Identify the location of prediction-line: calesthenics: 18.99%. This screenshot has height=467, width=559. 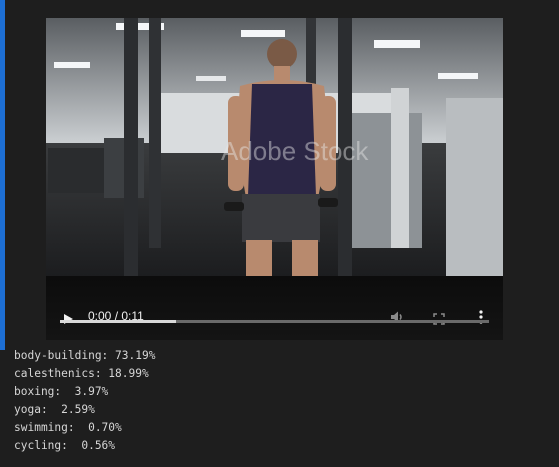
(81, 373).